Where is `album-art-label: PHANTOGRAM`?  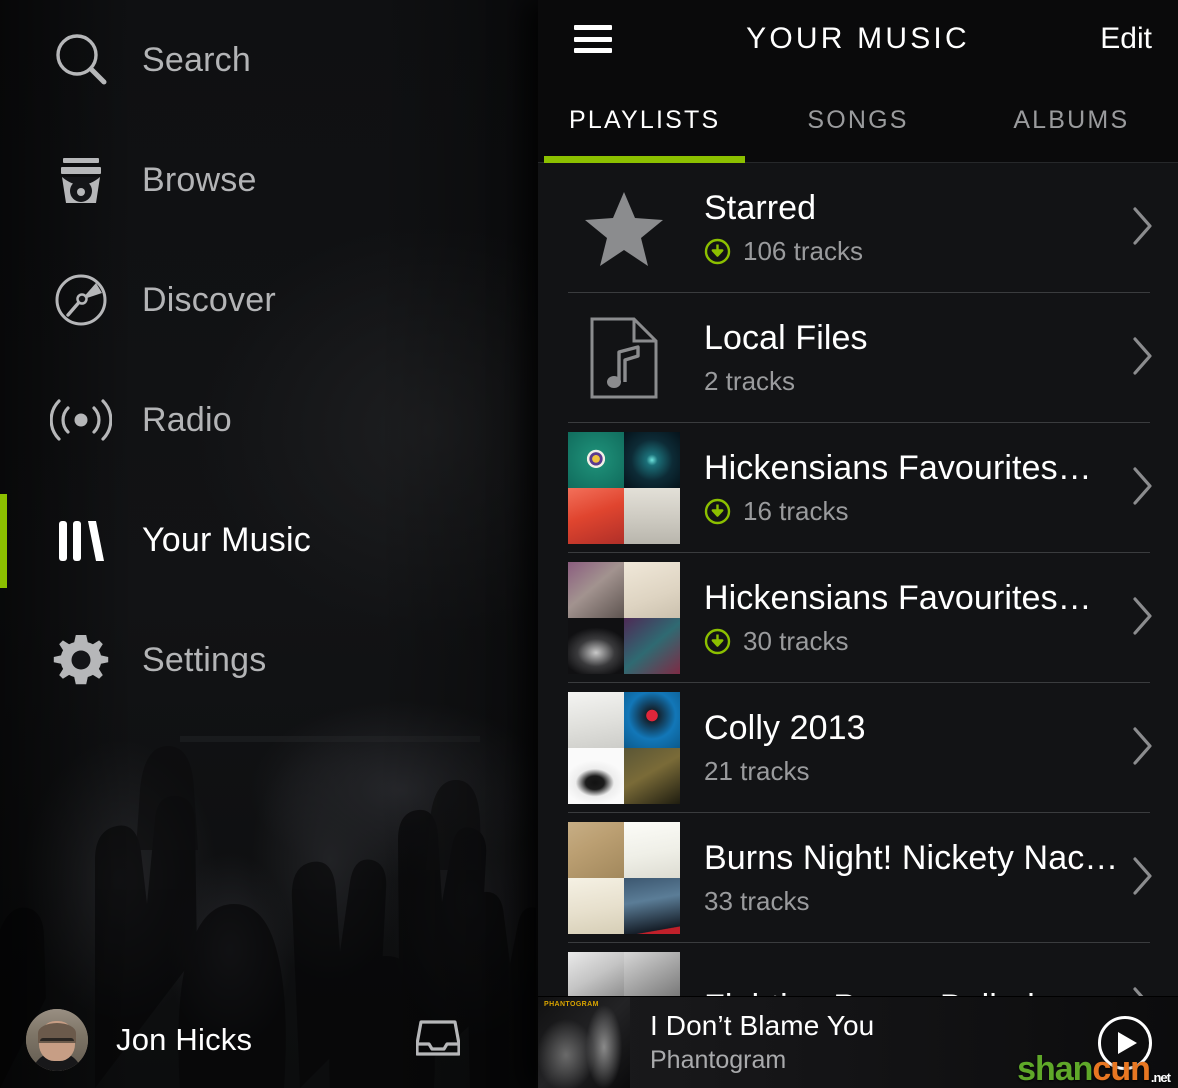 album-art-label: PHANTOGRAM is located at coordinates (571, 1004).